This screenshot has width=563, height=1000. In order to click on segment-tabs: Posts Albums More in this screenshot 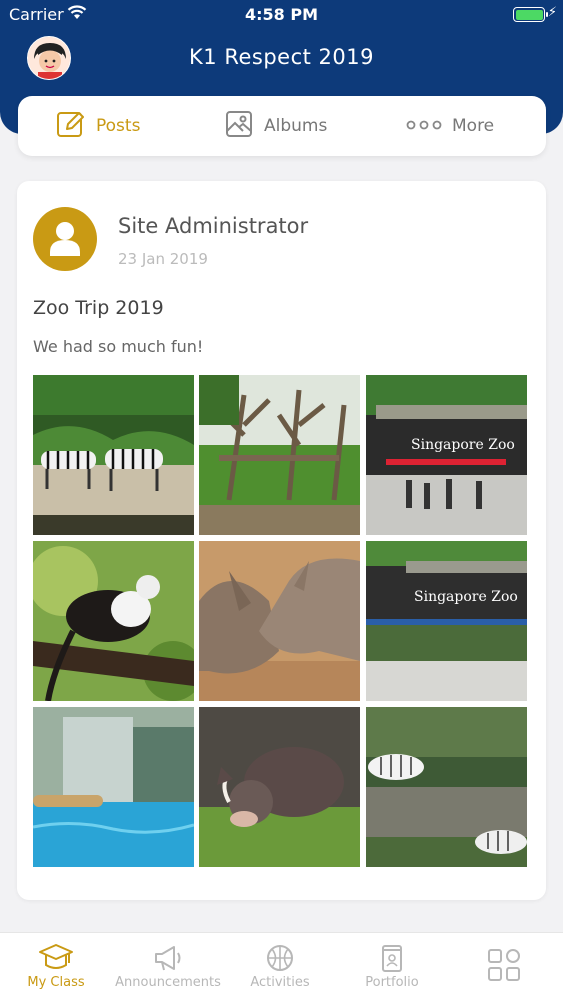, I will do `click(282, 126)`.